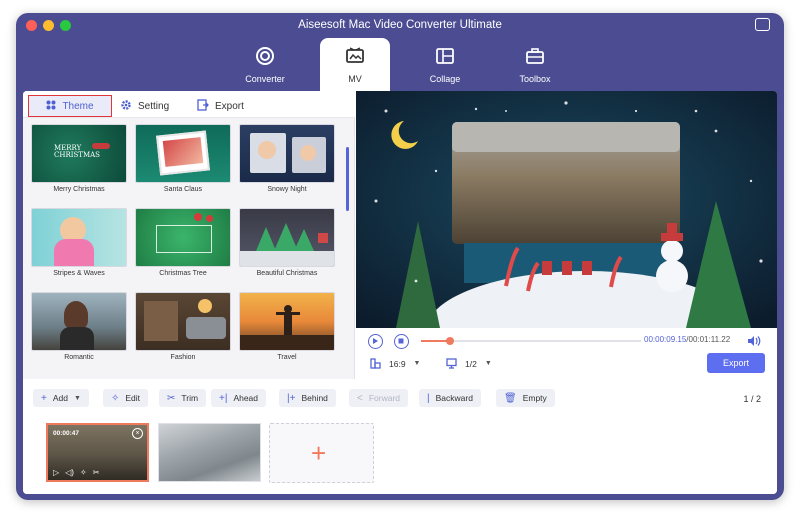 This screenshot has width=800, height=519. I want to click on theme-item: Romantic, so click(79, 326).